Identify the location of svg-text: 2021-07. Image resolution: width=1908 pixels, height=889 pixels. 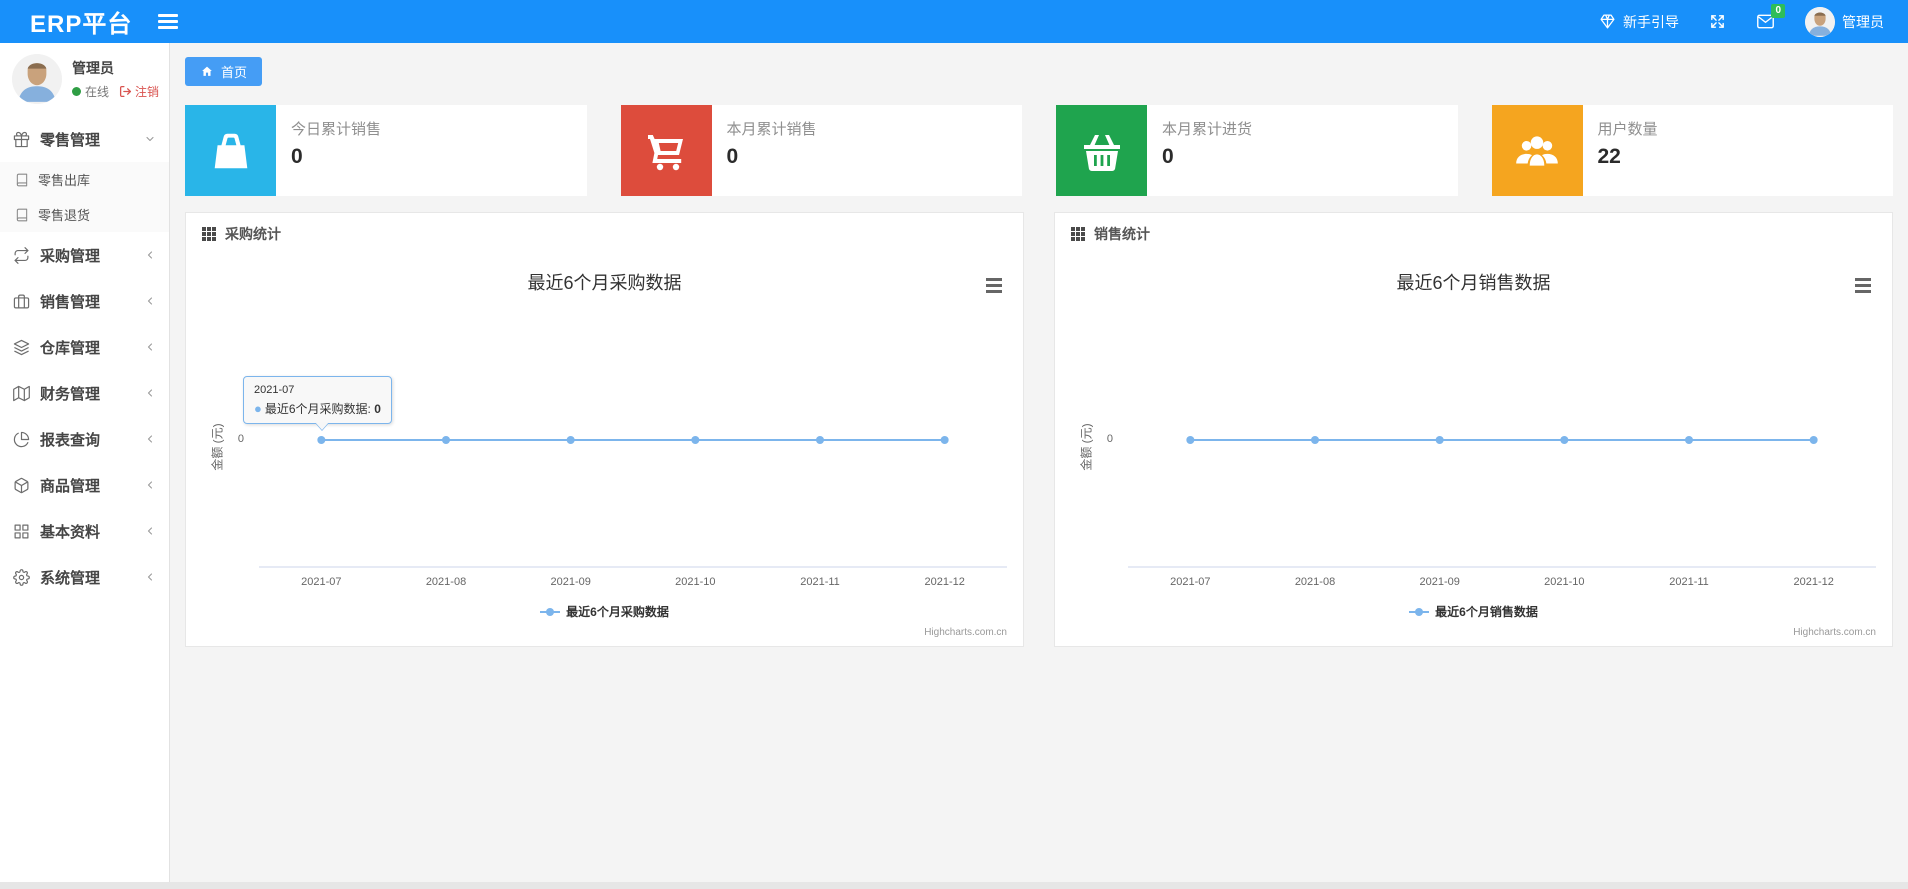
(1190, 582).